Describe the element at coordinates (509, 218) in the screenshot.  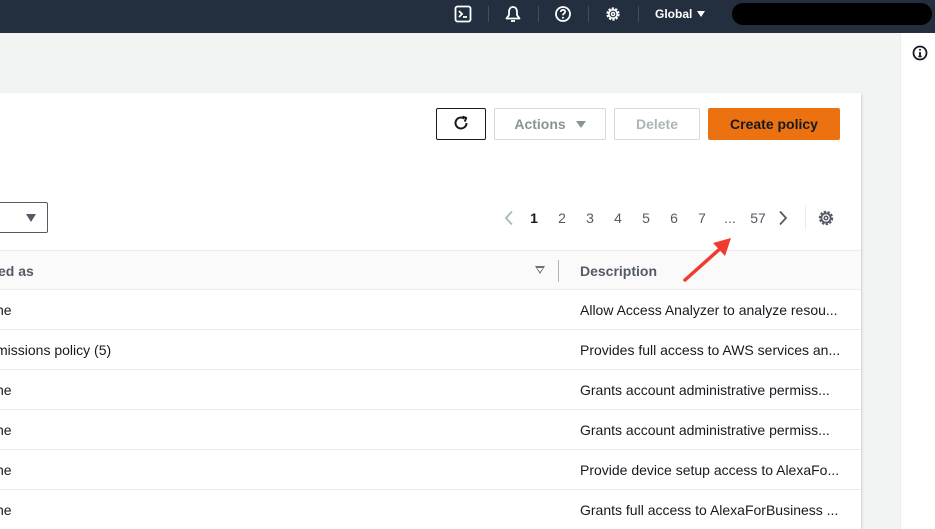
I see `chevron-left-icon` at that location.